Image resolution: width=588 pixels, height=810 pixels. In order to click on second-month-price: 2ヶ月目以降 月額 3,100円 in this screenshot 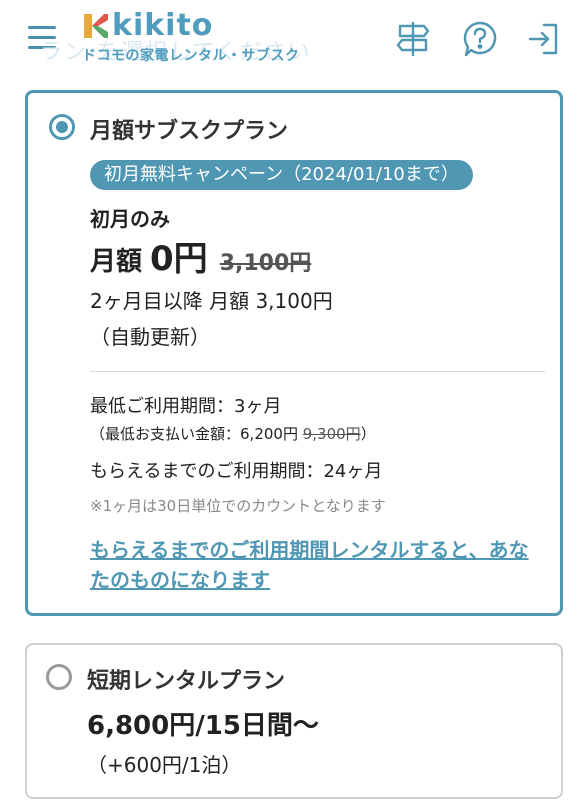, I will do `click(211, 301)`.